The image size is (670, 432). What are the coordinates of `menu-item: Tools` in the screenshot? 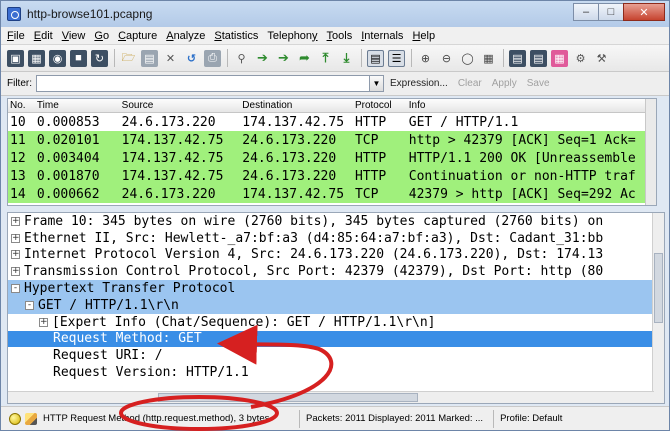 It's located at (340, 36).